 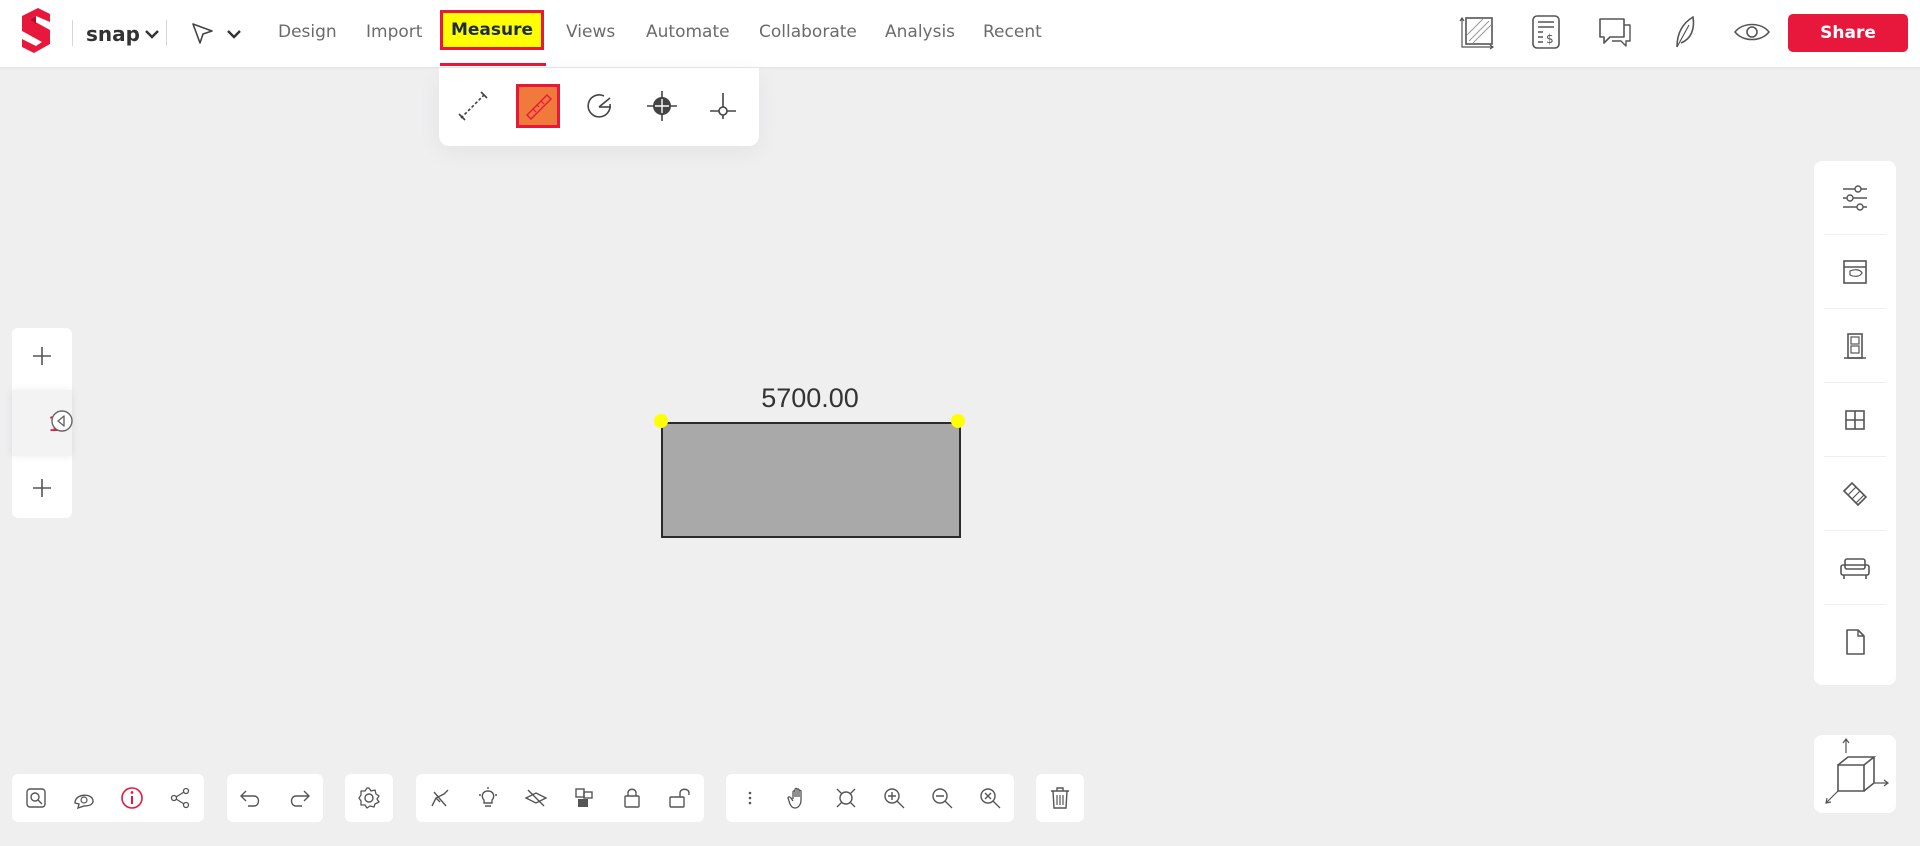 I want to click on zoom-reset-icon, so click(x=990, y=798).